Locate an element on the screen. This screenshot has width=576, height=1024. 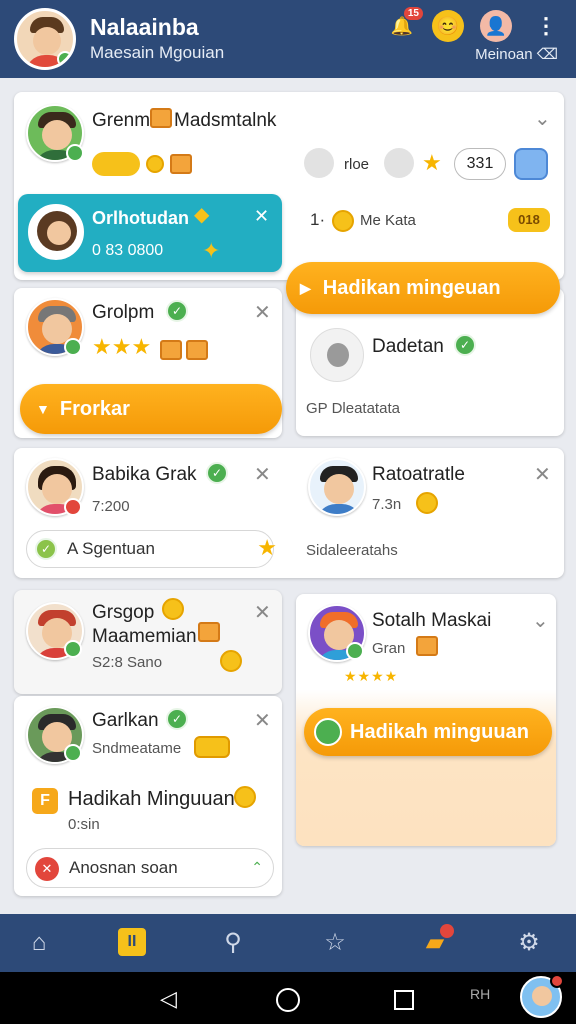
system-navigation-bar: ◁ RH is located at coordinates (288, 998).